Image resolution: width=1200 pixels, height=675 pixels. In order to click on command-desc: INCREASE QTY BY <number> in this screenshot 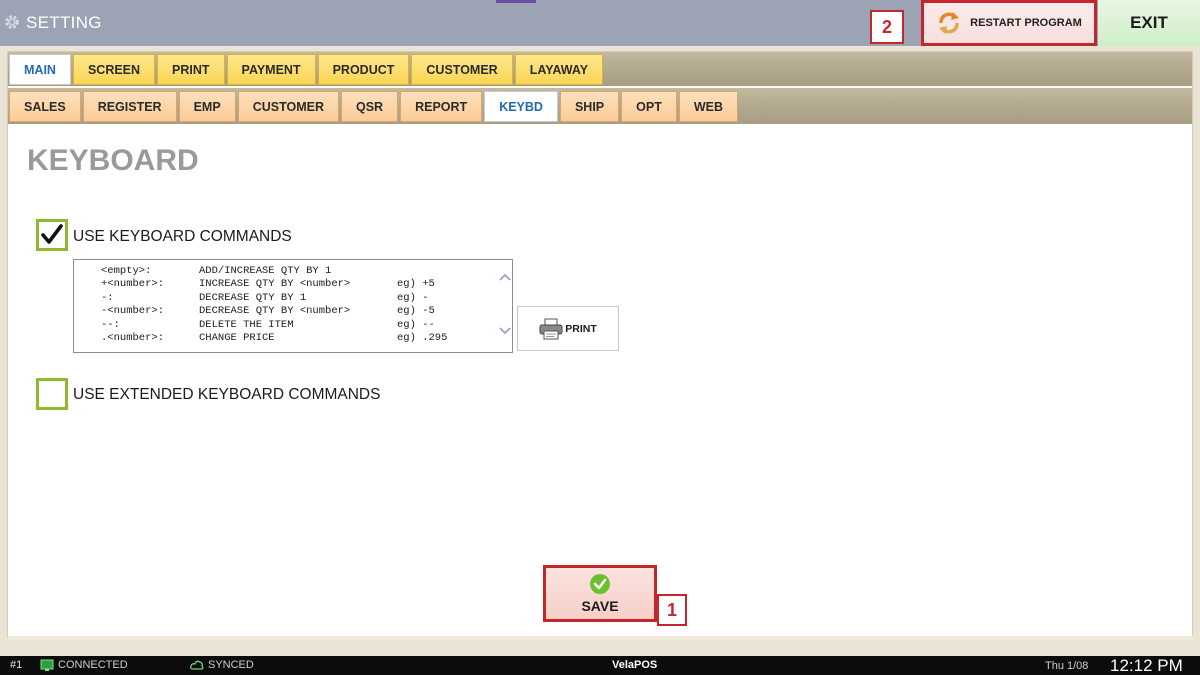, I will do `click(275, 284)`.